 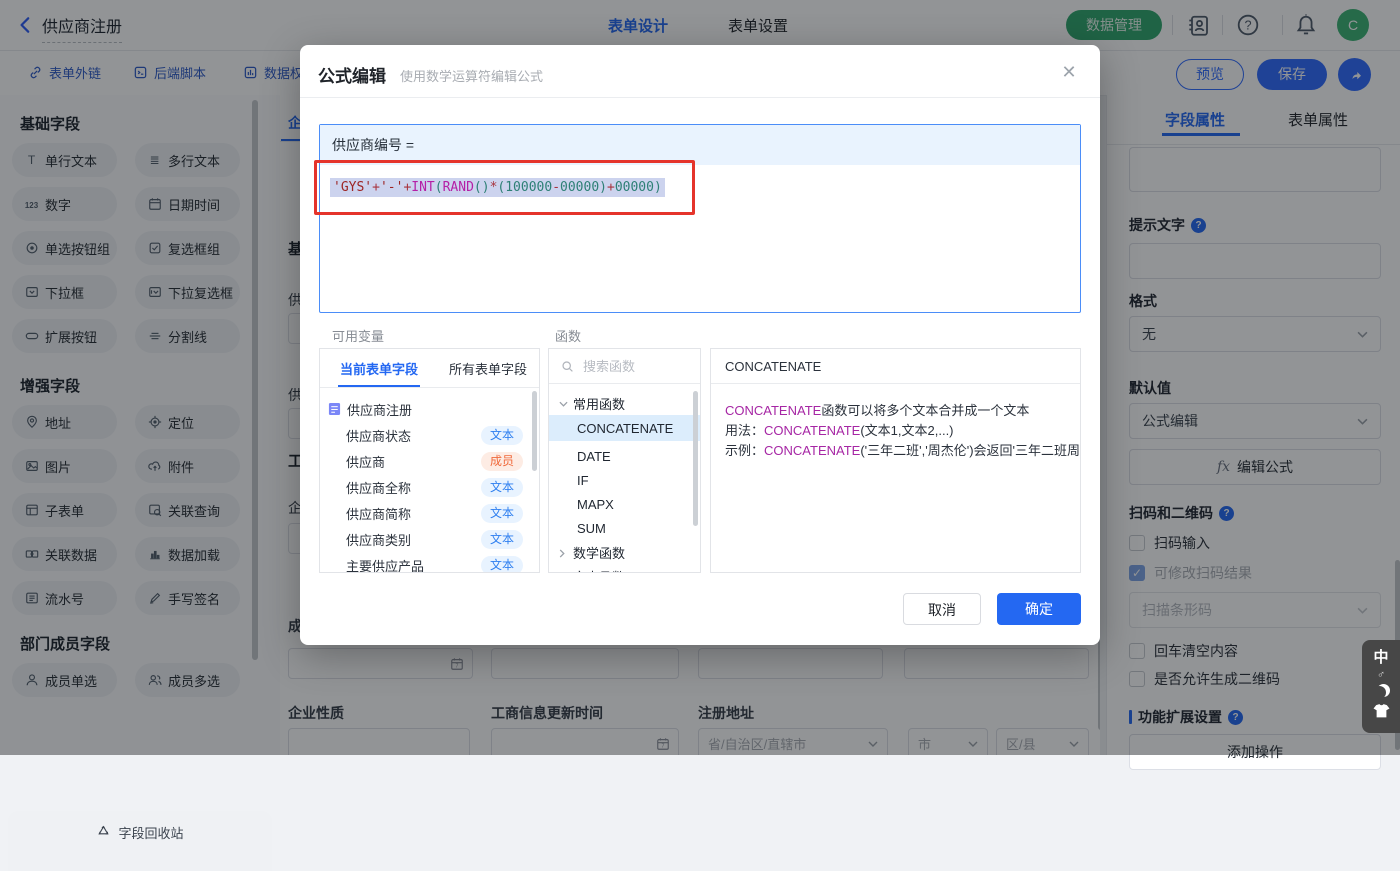 What do you see at coordinates (1039, 609) in the screenshot?
I see `confirm-button: 确定` at bounding box center [1039, 609].